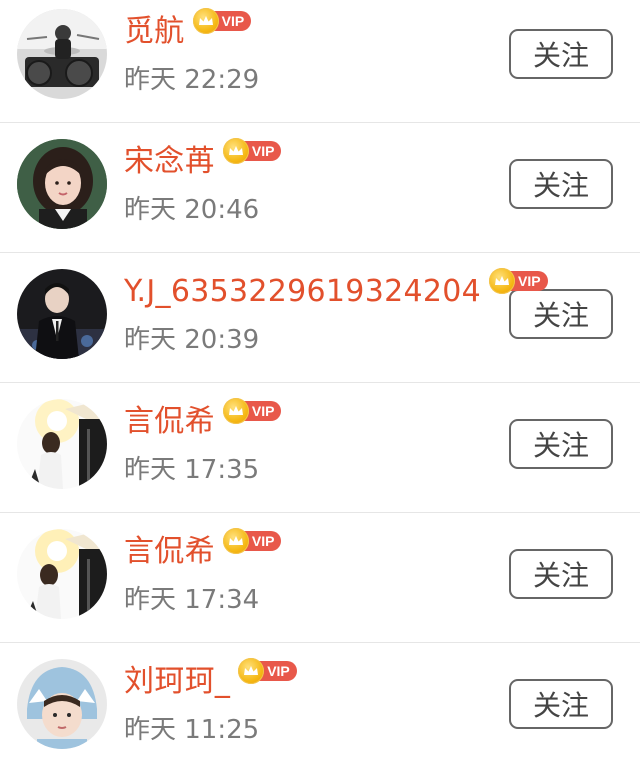 The width and height of the screenshot is (640, 773). I want to click on follow-time: 昨天 17:34, so click(192, 600).